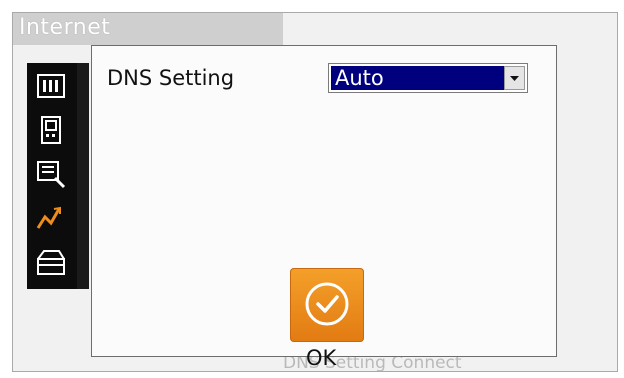  What do you see at coordinates (171, 78) in the screenshot?
I see `dns-setting-label: DNS Setting` at bounding box center [171, 78].